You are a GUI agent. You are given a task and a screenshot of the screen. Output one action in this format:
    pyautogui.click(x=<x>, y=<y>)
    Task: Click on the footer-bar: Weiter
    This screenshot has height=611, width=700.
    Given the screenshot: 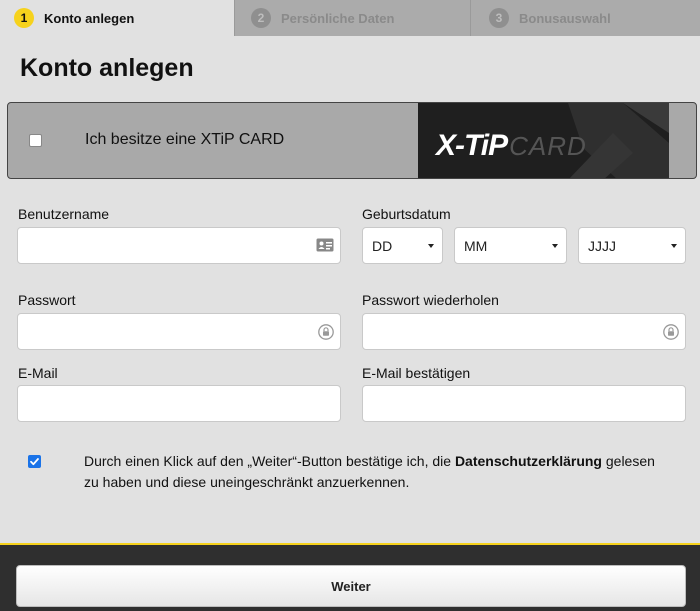 What is the action you would take?
    pyautogui.click(x=350, y=577)
    